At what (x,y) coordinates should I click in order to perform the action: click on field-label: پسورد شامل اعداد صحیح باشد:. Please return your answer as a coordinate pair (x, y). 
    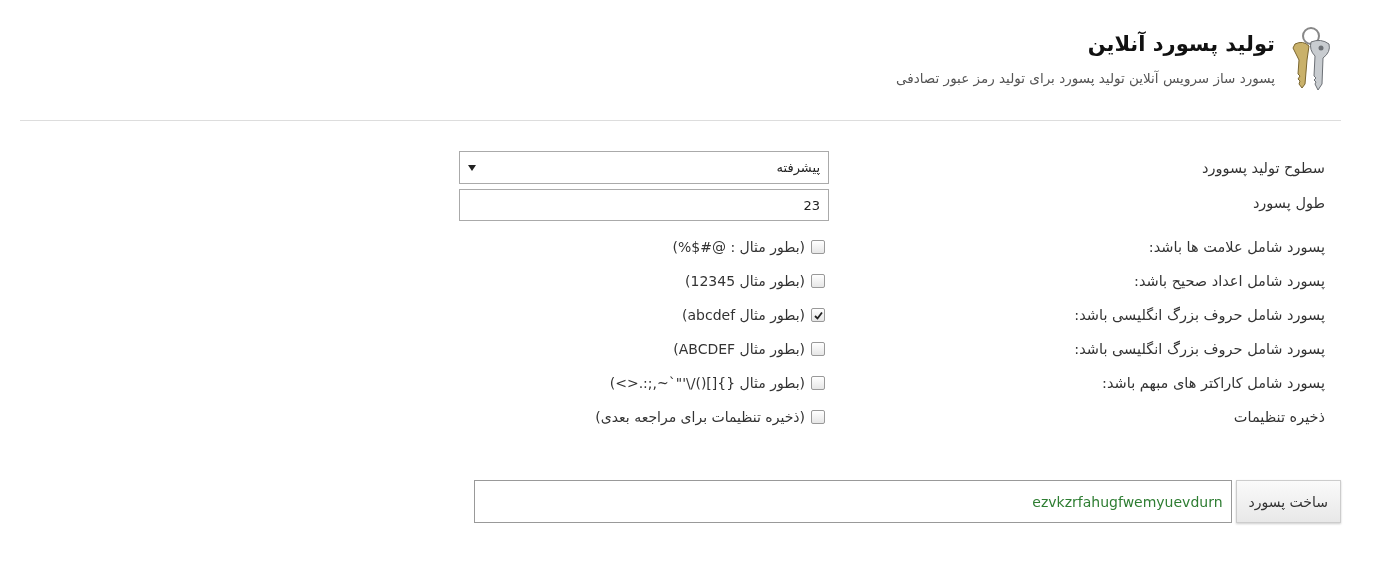
    Looking at the image, I should click on (1229, 282).